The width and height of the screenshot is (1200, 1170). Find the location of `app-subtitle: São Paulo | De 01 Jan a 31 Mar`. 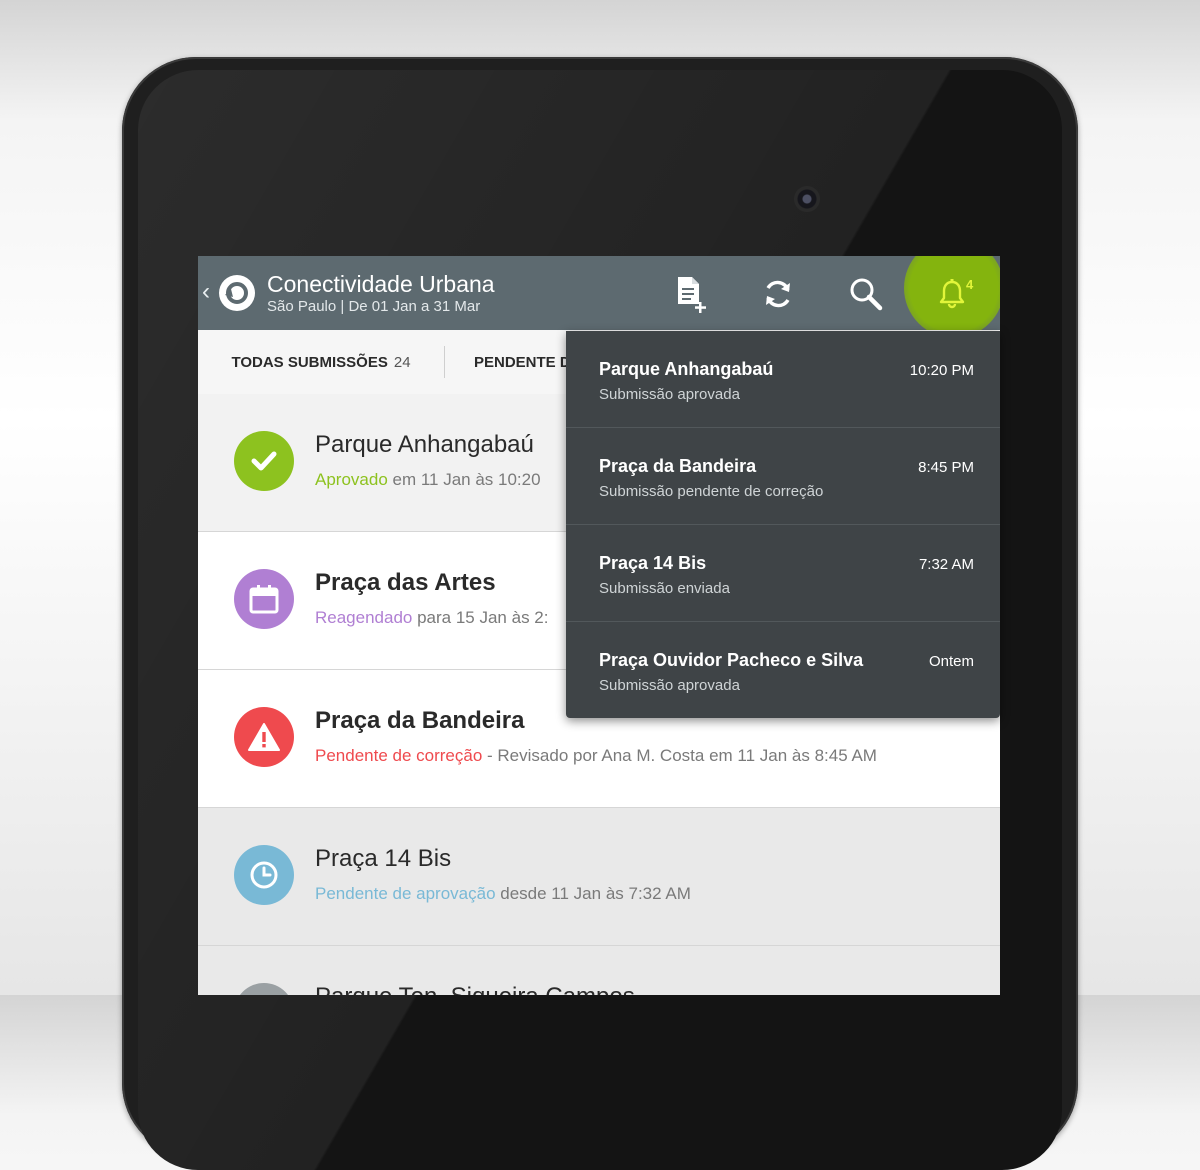

app-subtitle: São Paulo | De 01 Jan a 31 Mar is located at coordinates (374, 306).